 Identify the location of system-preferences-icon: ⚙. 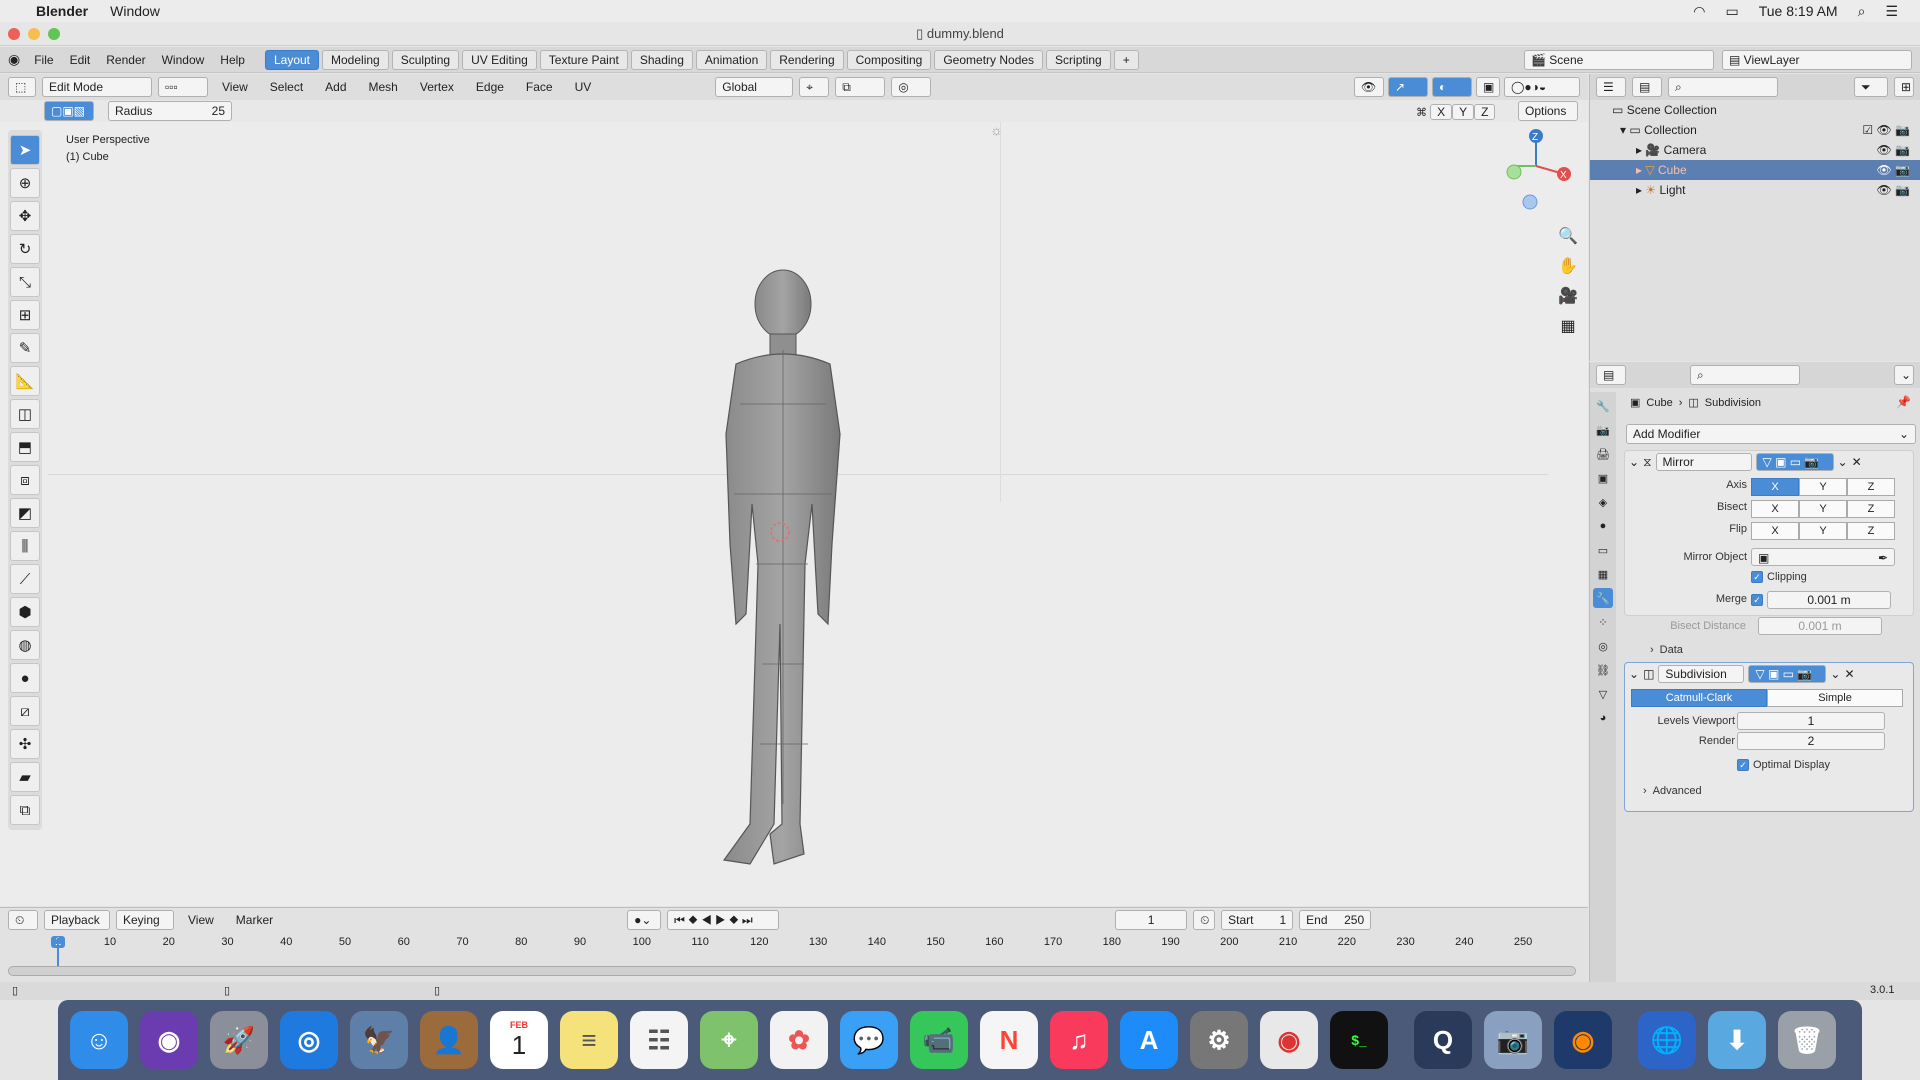
(1219, 1040).